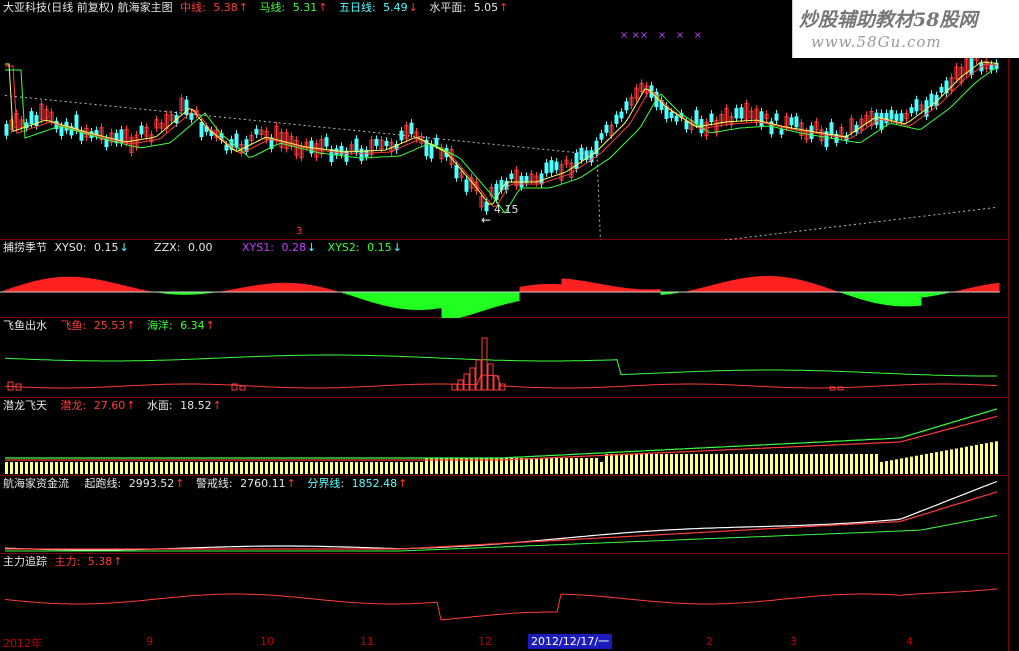  Describe the element at coordinates (504, 437) in the screenshot. I see `panel-qianlong: 潜龙飞天 潜龙: 27.60↑ 水面: 18.52↑` at that location.